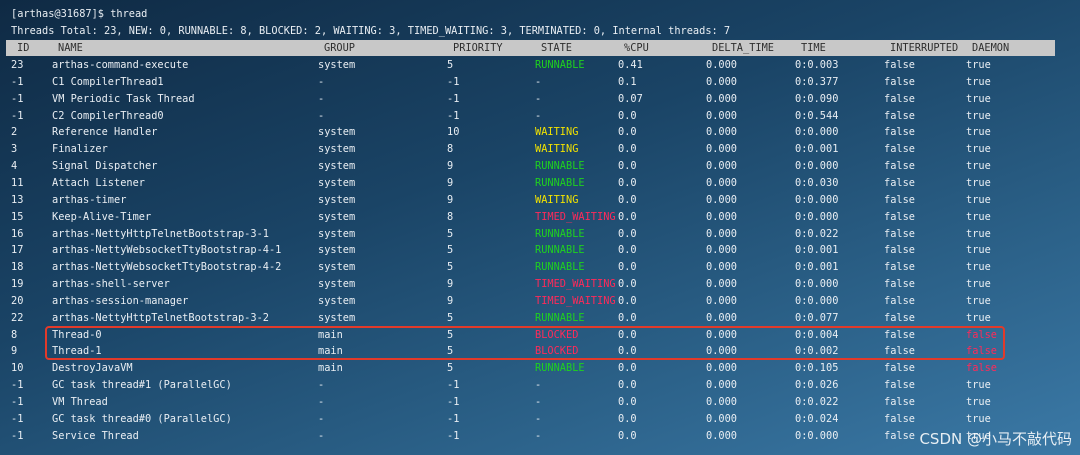 The width and height of the screenshot is (1080, 455). What do you see at coordinates (813, 48) in the screenshot?
I see `header-time: TIME` at bounding box center [813, 48].